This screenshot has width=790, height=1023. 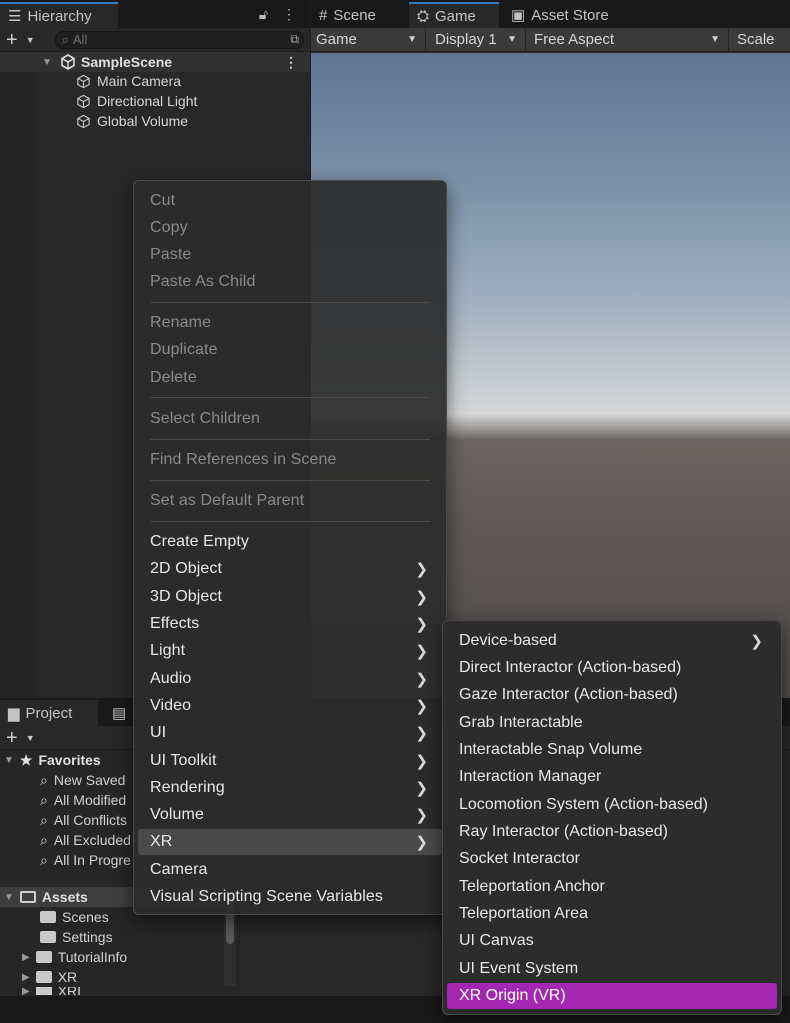 What do you see at coordinates (85, 840) in the screenshot?
I see `favorite-item: ⌕ All Excluded` at bounding box center [85, 840].